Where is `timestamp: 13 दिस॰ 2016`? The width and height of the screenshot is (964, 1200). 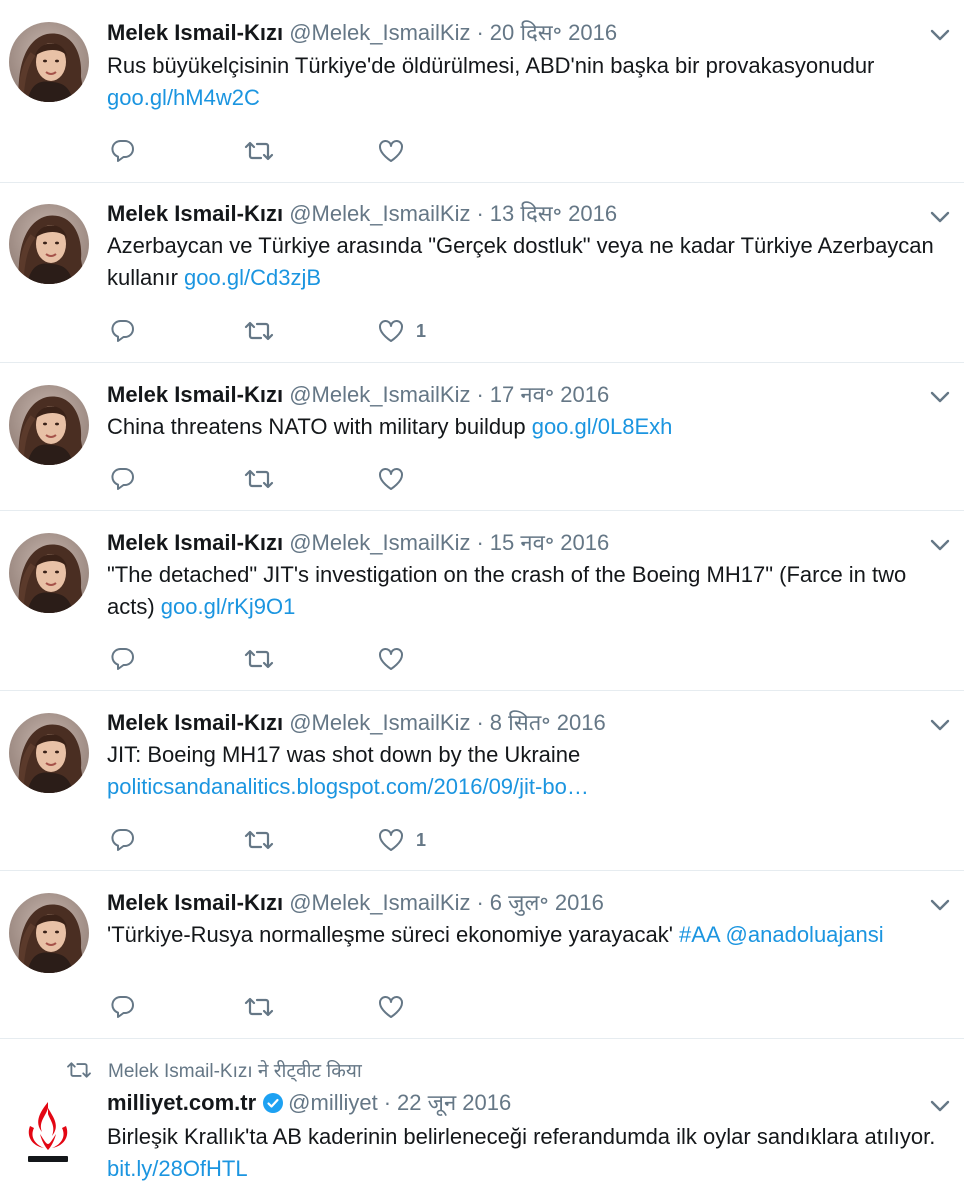 timestamp: 13 दिस॰ 2016 is located at coordinates (553, 213).